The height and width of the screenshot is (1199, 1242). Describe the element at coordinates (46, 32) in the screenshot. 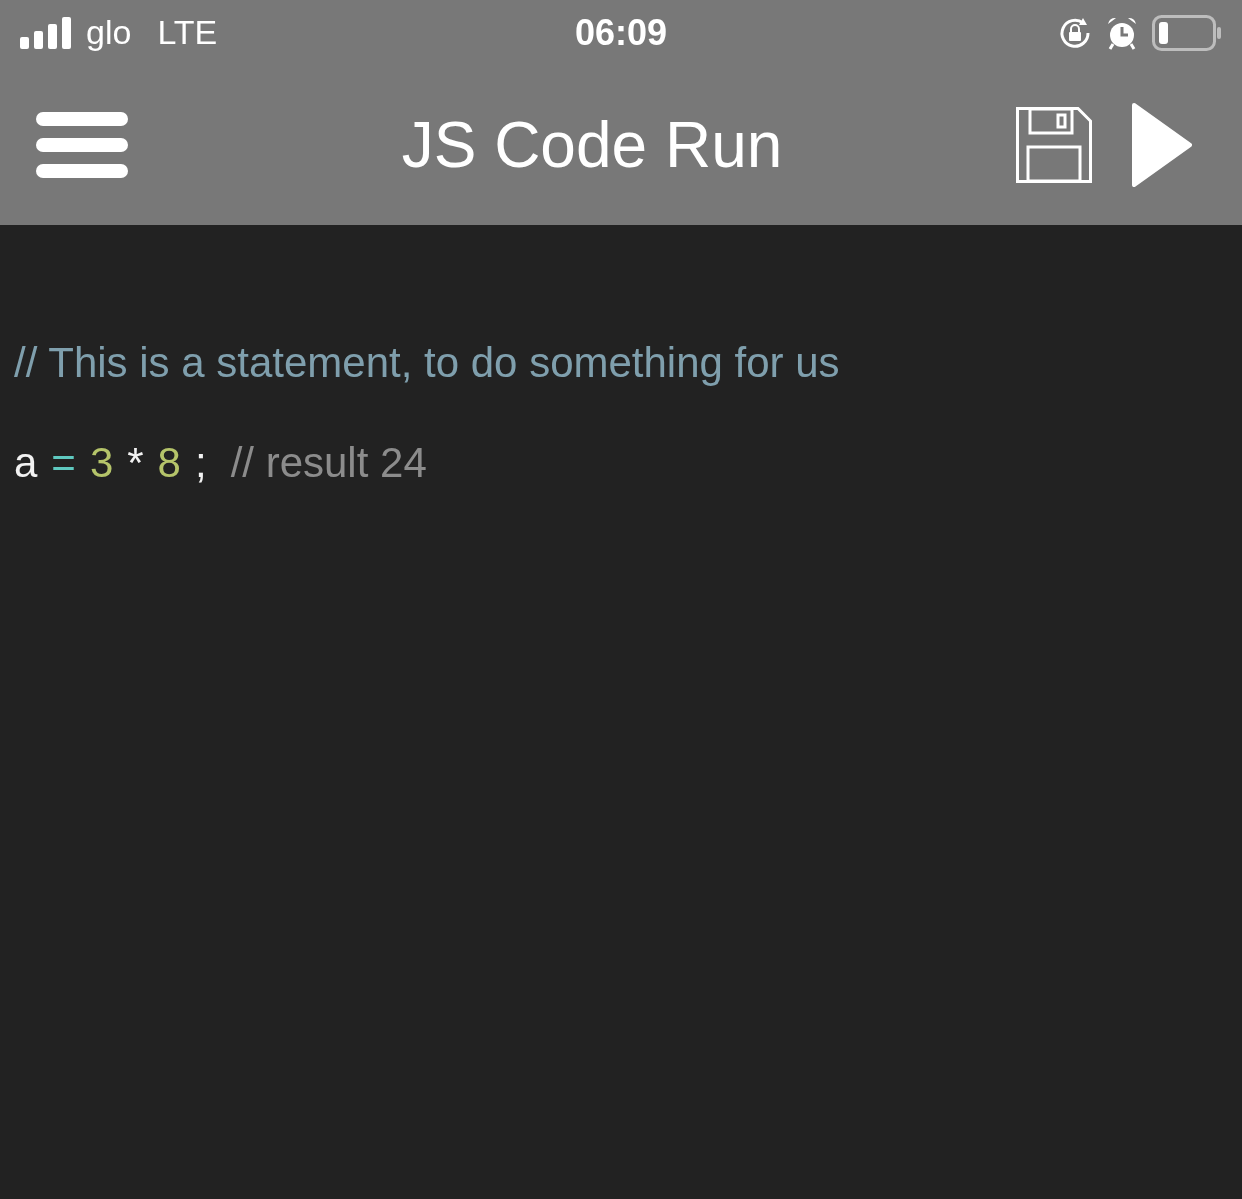

I see `signal-icon` at that location.